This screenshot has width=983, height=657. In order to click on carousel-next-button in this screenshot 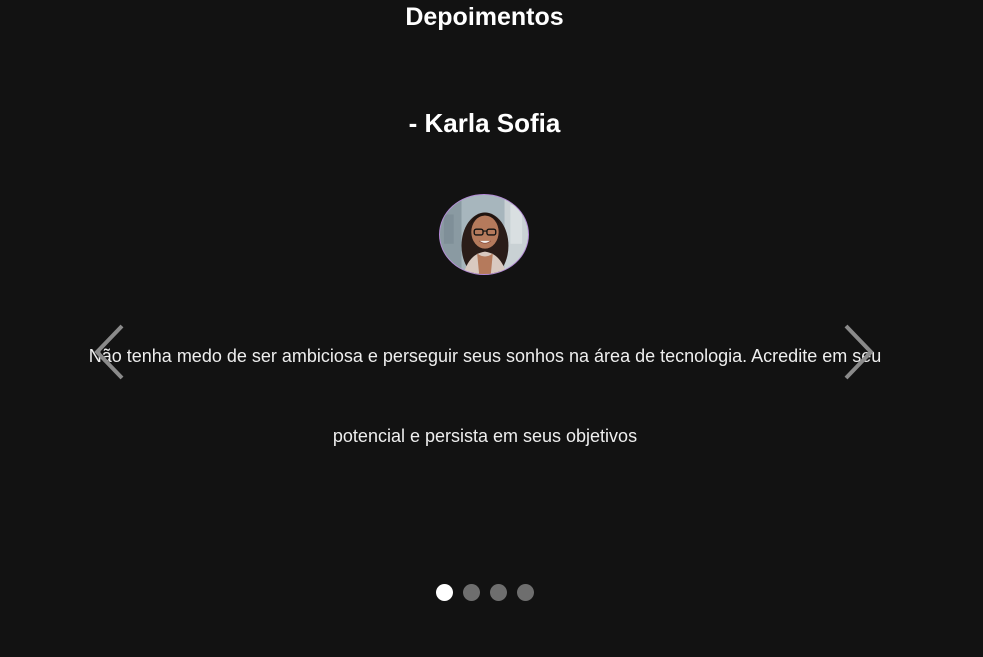, I will do `click(859, 352)`.